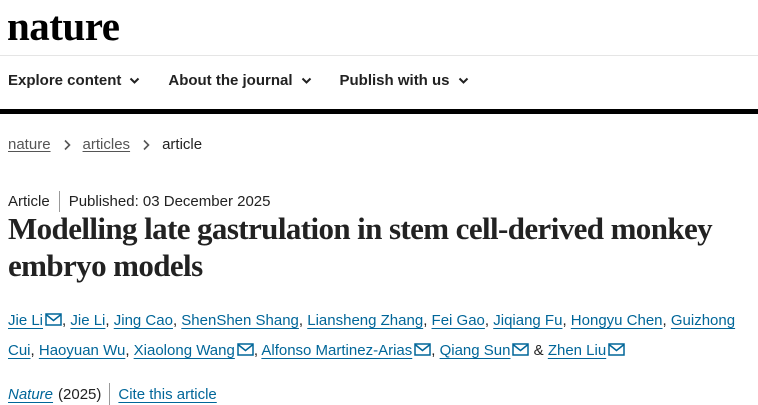 The height and width of the screenshot is (405, 758). What do you see at coordinates (182, 144) in the screenshot?
I see `breadcrumb-current: article` at bounding box center [182, 144].